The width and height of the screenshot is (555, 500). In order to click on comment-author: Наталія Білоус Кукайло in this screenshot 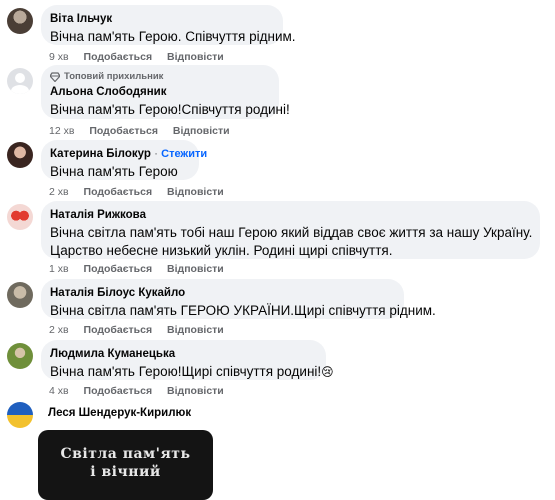, I will do `click(221, 293)`.